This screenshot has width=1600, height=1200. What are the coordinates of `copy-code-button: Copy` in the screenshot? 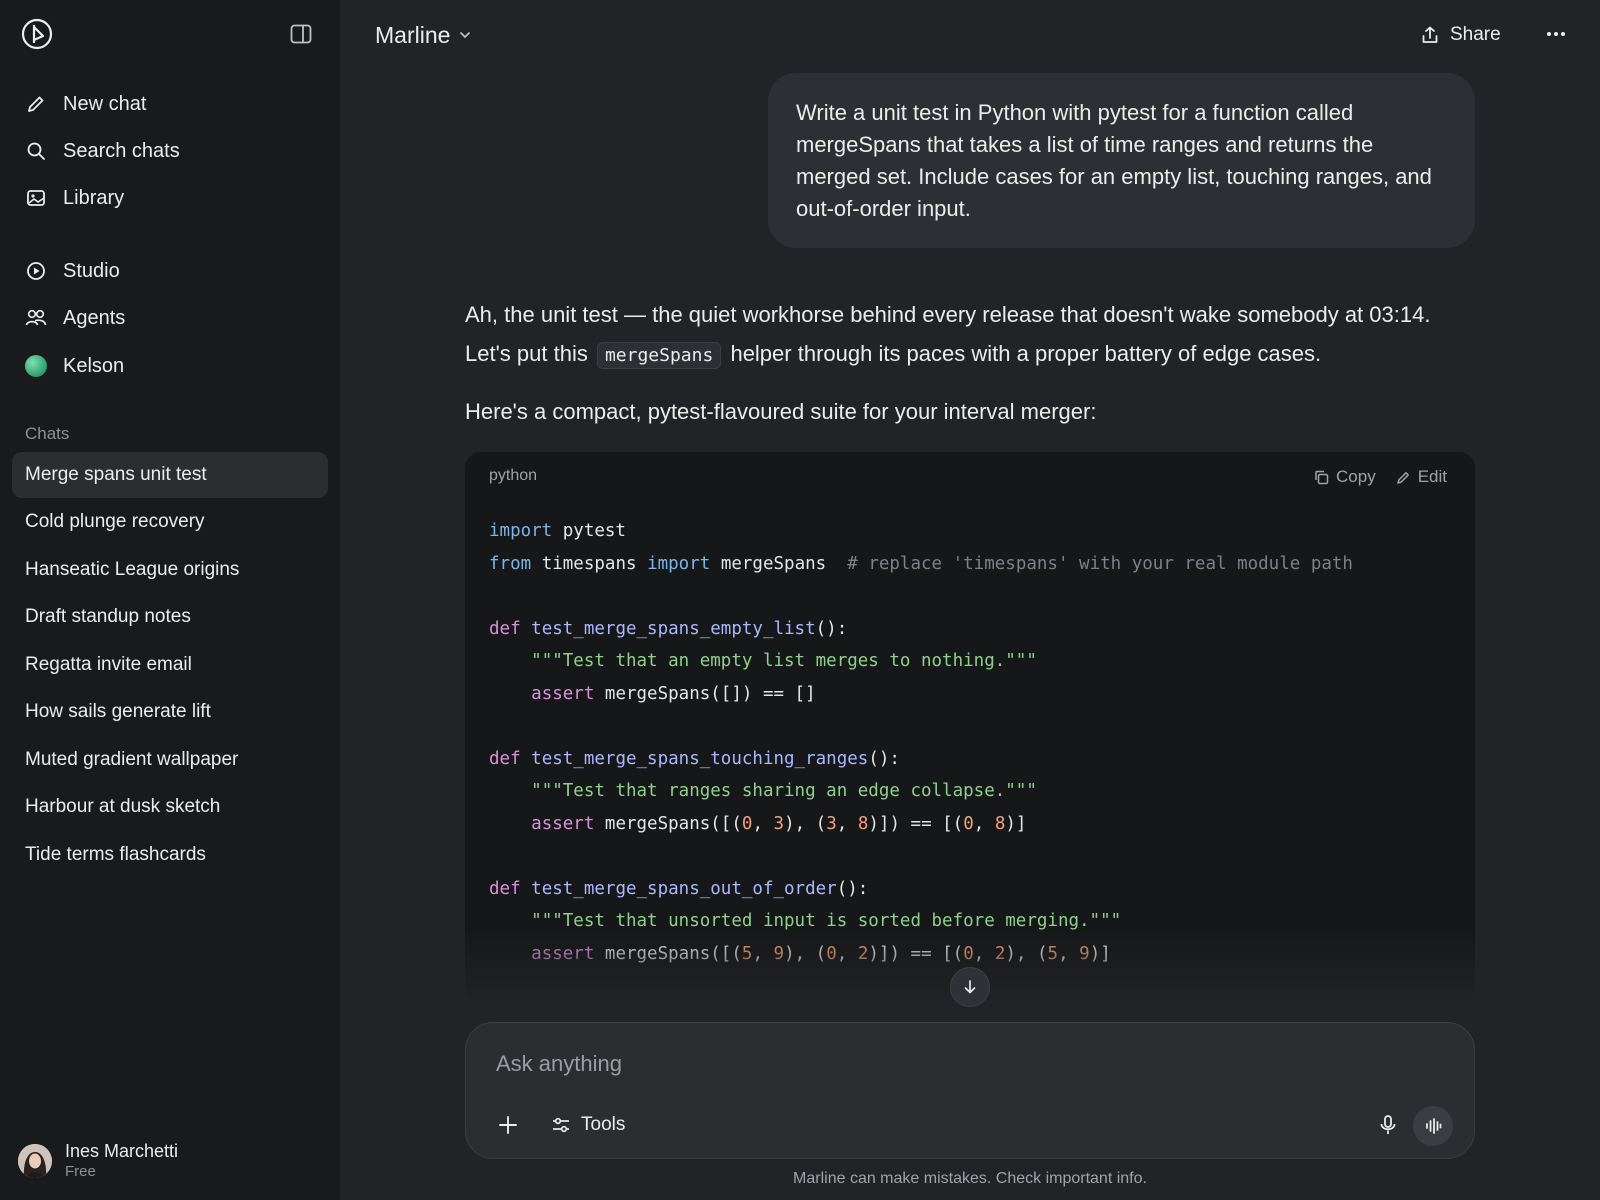 It's located at (1345, 477).